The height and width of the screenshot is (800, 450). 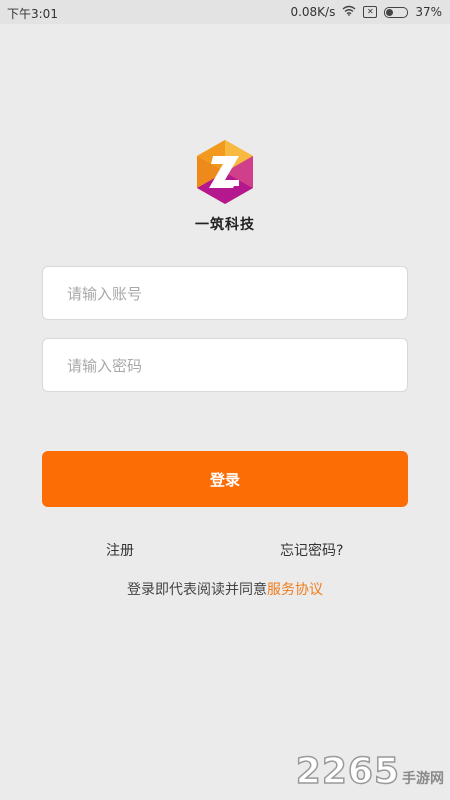 I want to click on watermark: 2265 手游网, so click(x=369, y=771).